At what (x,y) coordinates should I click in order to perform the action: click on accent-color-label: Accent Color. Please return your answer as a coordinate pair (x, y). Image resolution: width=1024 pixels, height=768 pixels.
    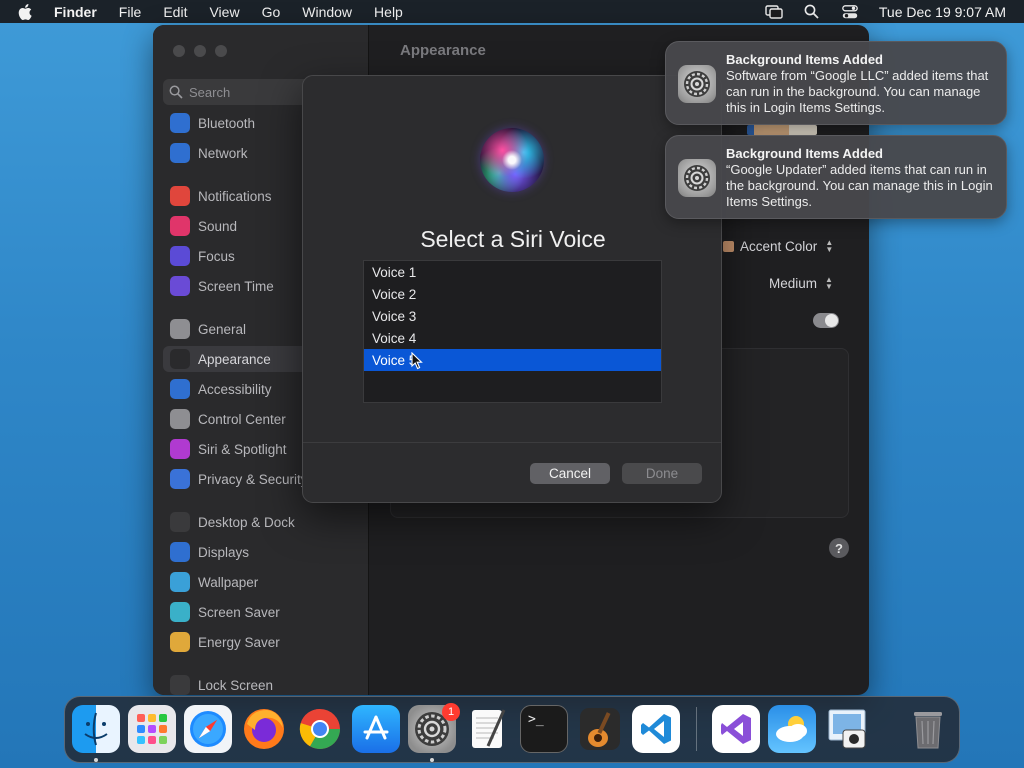
    Looking at the image, I should click on (779, 246).